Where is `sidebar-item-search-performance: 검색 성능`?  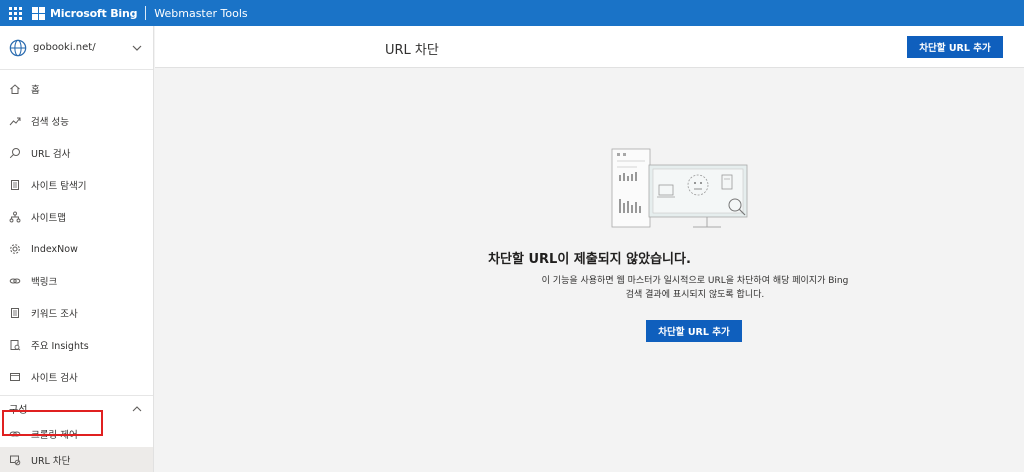 sidebar-item-search-performance: 검색 성능 is located at coordinates (76, 121).